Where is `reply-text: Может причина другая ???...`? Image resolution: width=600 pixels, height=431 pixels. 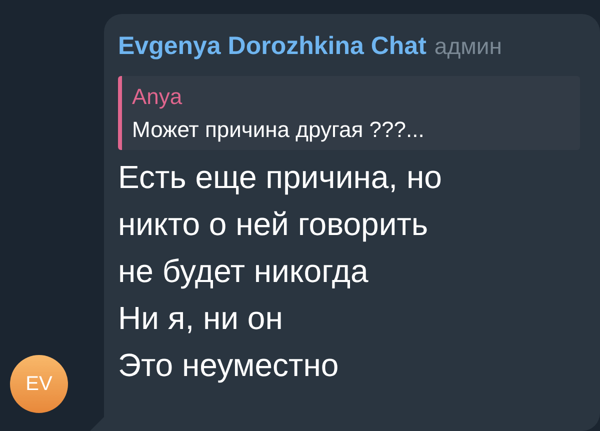 reply-text: Может причина другая ???... is located at coordinates (279, 130).